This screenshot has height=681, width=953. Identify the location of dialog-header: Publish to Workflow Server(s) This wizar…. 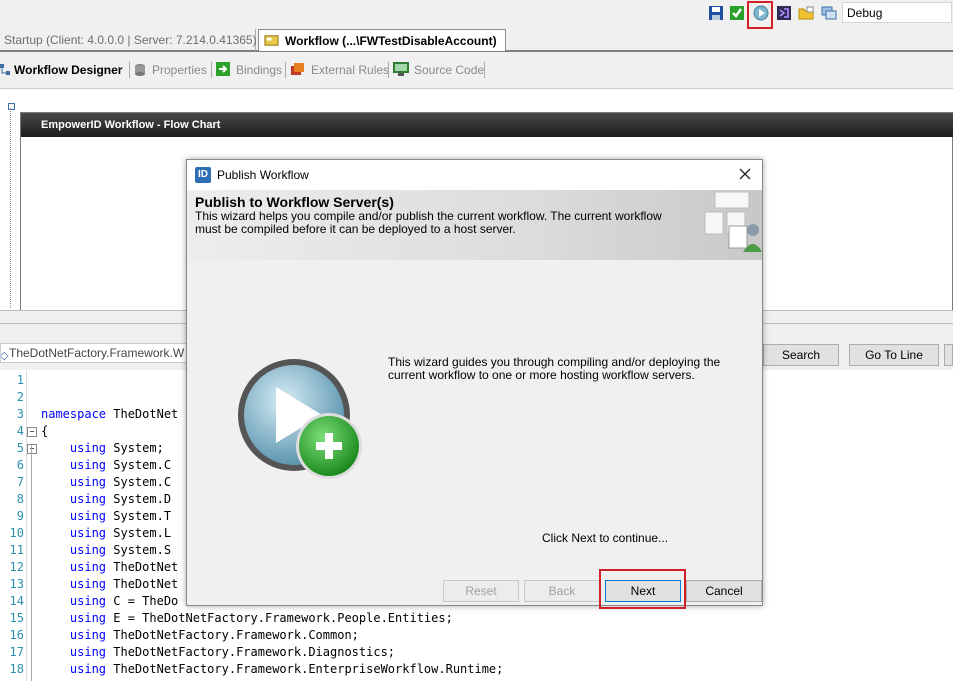
(474, 225).